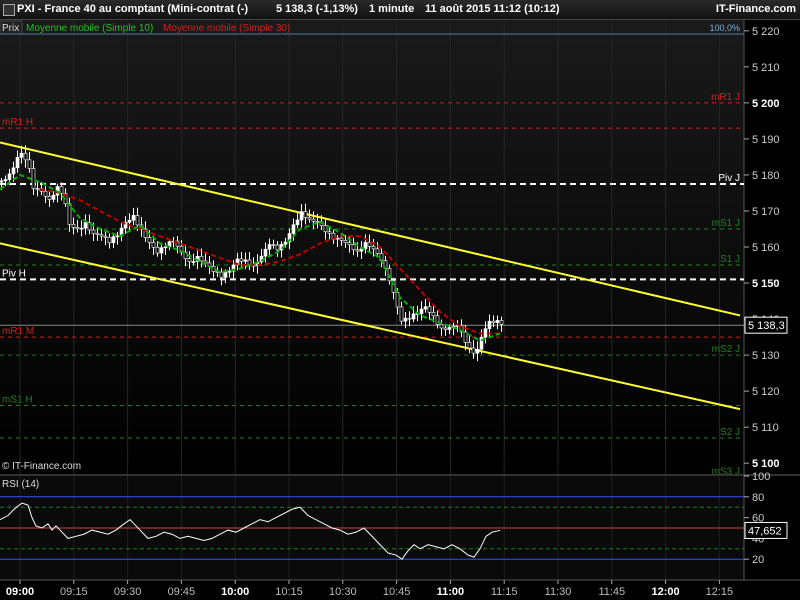 This screenshot has height=600, width=800. What do you see at coordinates (766, 32) in the screenshot?
I see `price-tick-label: 5 220` at bounding box center [766, 32].